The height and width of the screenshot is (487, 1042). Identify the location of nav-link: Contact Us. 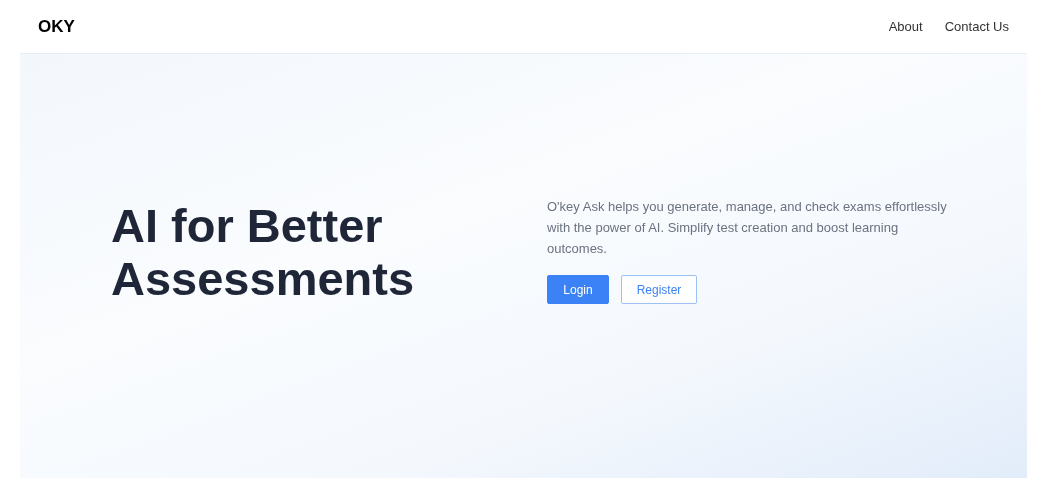
(976, 26).